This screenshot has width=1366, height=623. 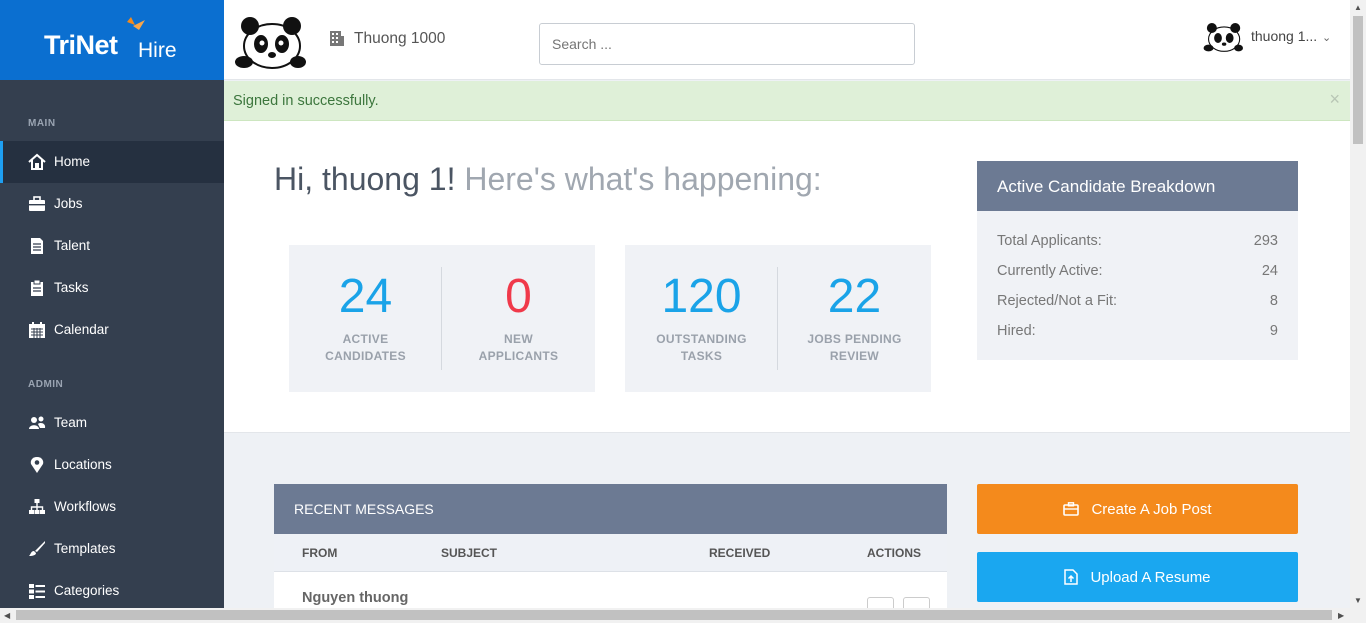 What do you see at coordinates (337, 38) in the screenshot?
I see `building-icon` at bounding box center [337, 38].